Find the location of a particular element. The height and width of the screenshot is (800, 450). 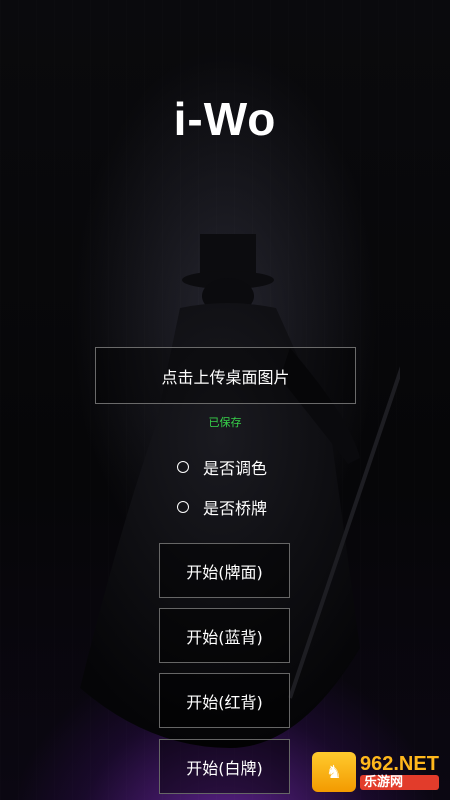

button-label: 开始(白牌) is located at coordinates (224, 768).